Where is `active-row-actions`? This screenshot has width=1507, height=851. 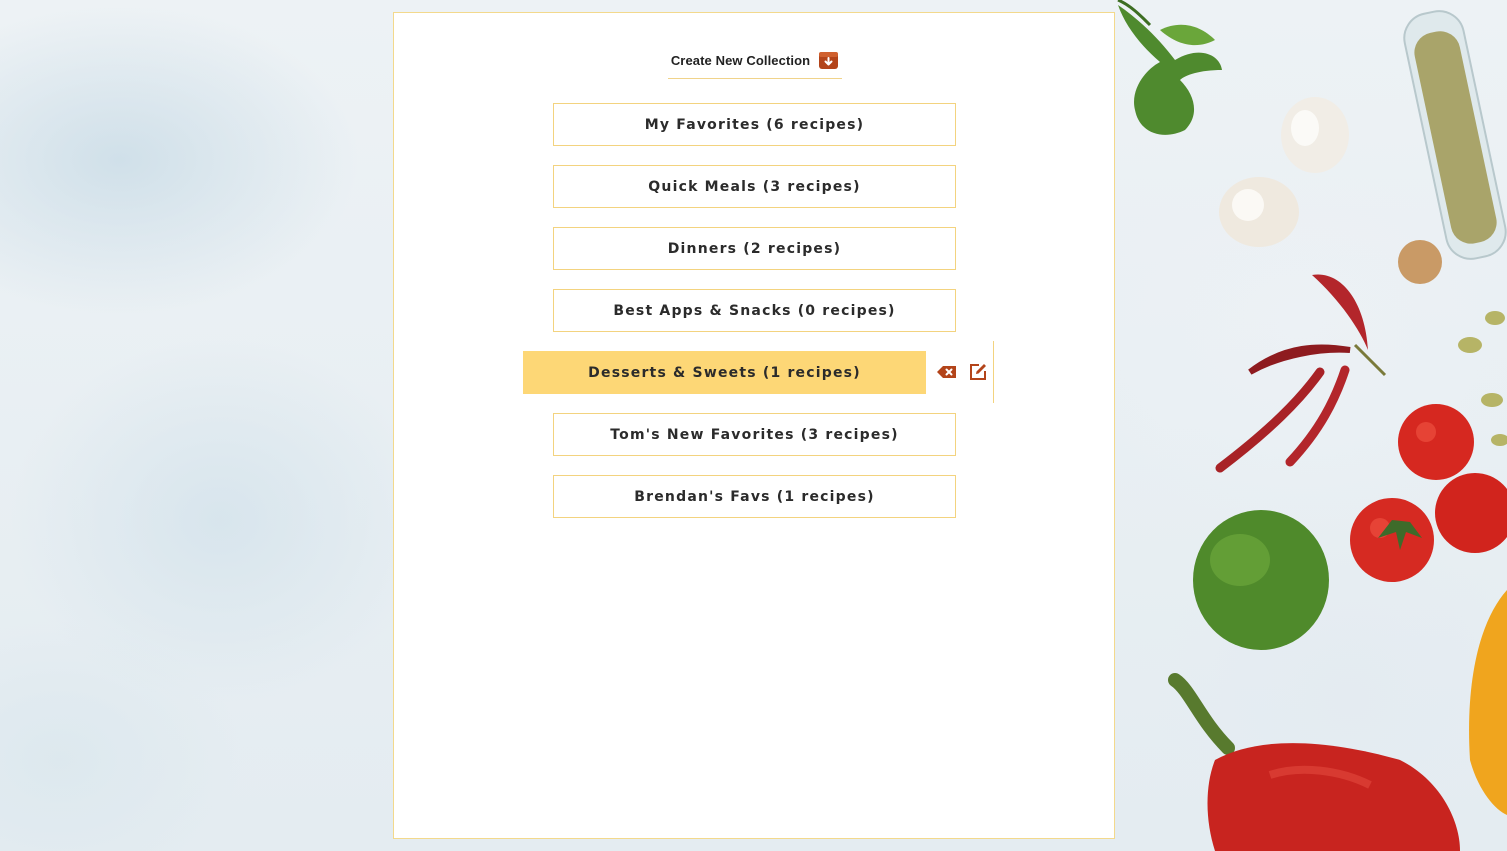
active-row-actions is located at coordinates (960, 372).